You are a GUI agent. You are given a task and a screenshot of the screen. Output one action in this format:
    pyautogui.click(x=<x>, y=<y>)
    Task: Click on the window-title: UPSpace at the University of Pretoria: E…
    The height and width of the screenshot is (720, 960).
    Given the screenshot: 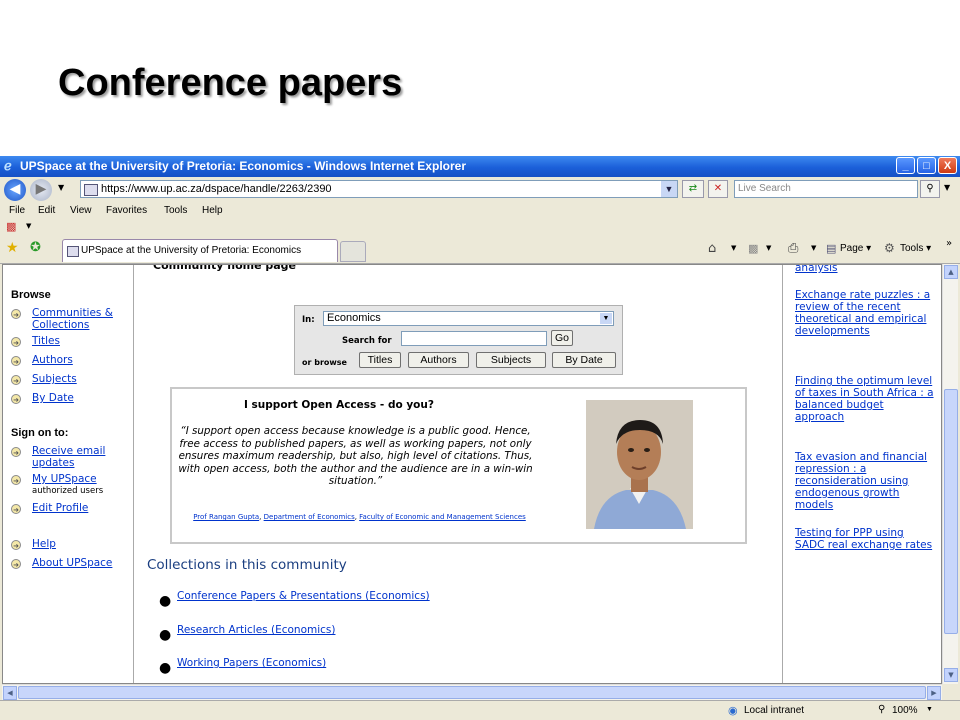 What is the action you would take?
    pyautogui.click(x=243, y=166)
    